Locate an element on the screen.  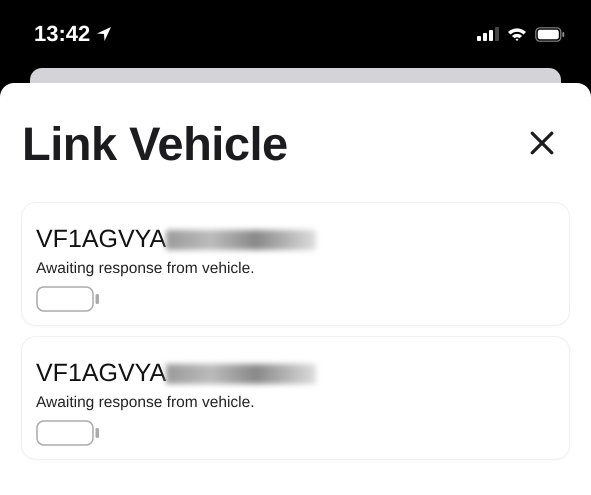
wifi-icon is located at coordinates (517, 34).